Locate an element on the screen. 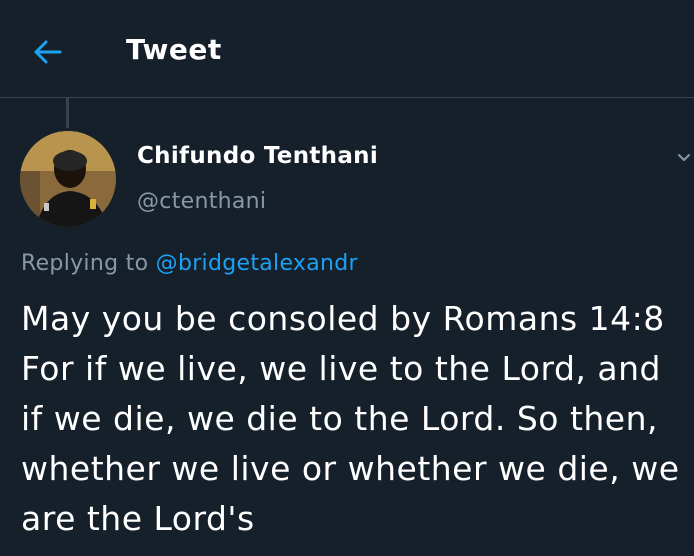 This screenshot has width=694, height=556. arrow-left-icon is located at coordinates (48, 52).